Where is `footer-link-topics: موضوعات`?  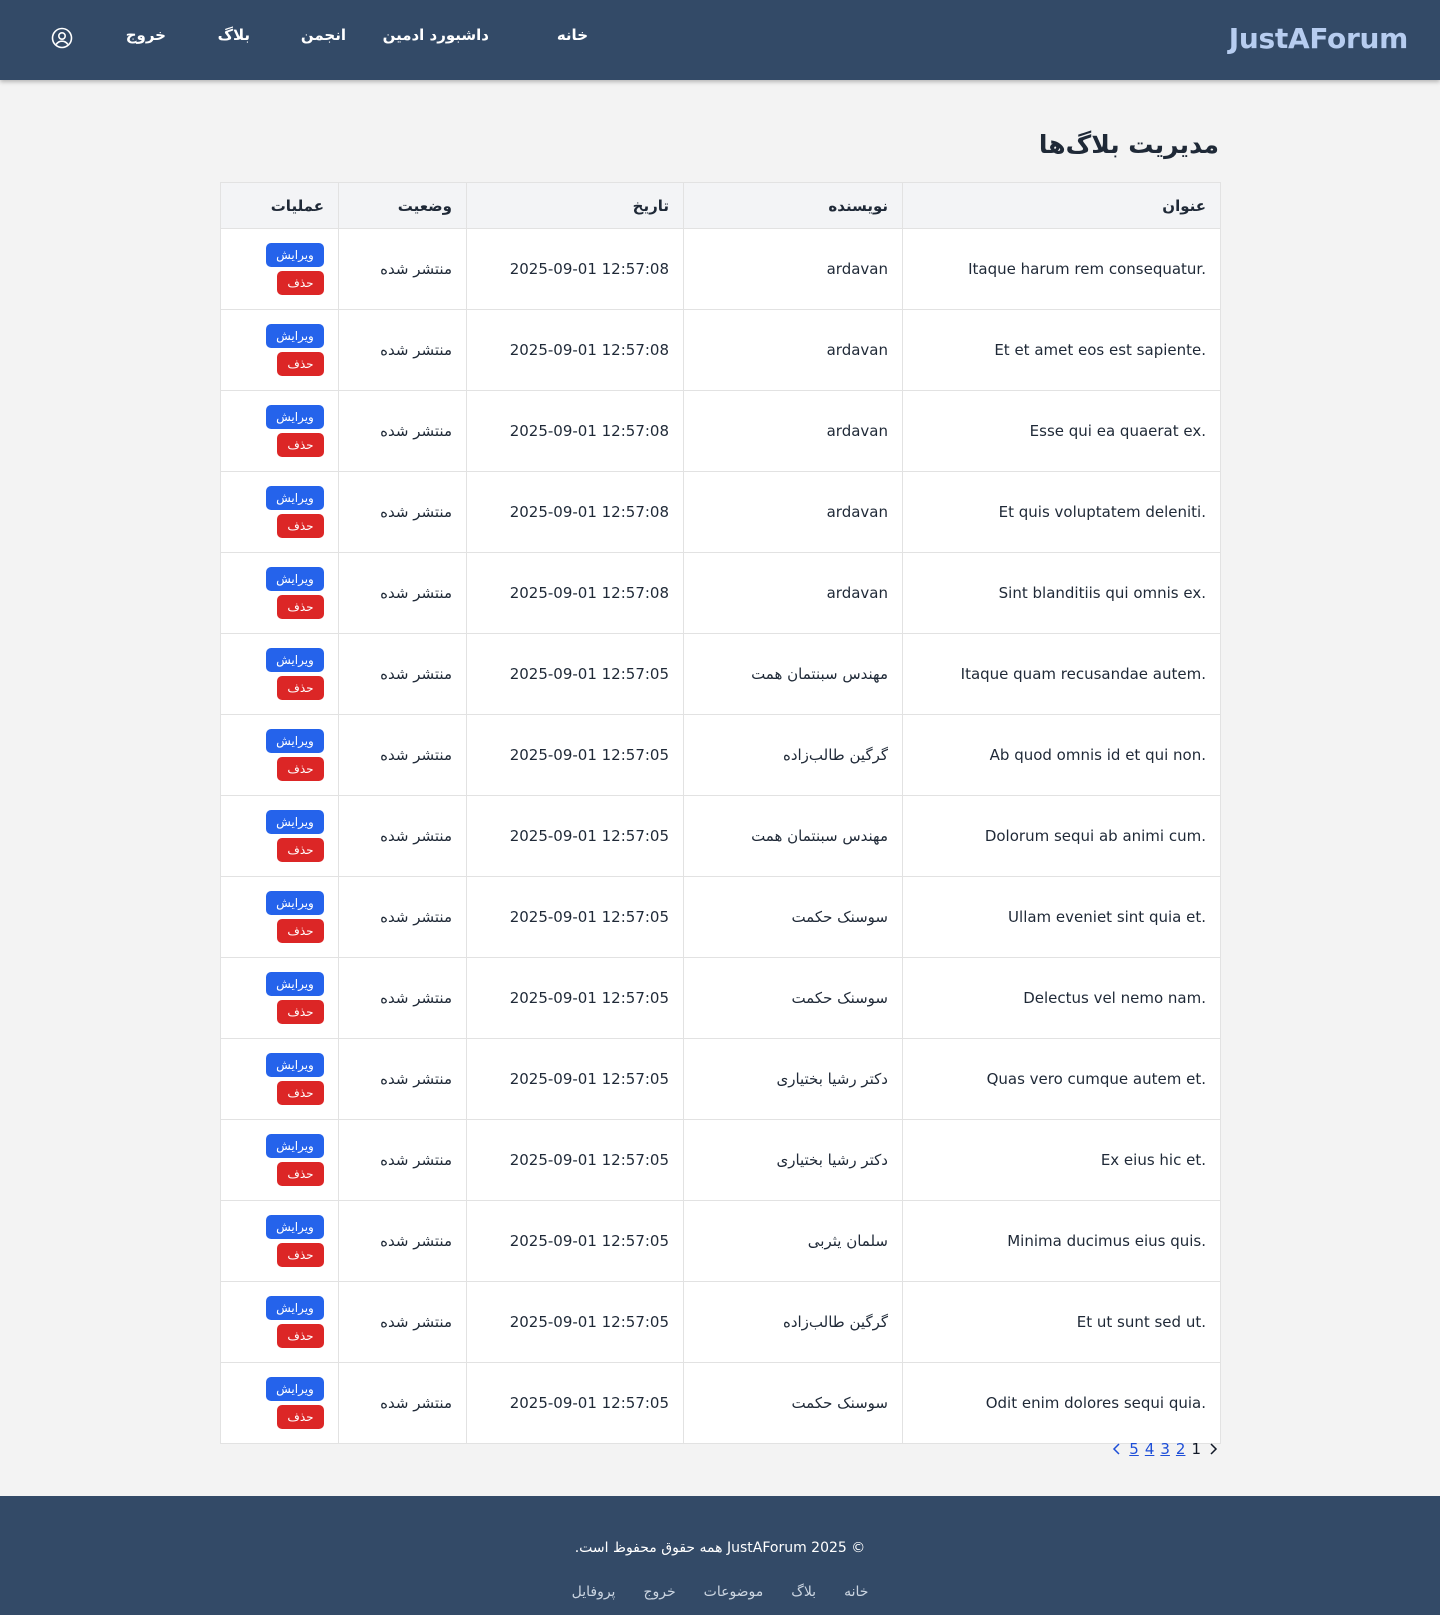 footer-link-topics: موضوعات is located at coordinates (734, 1592).